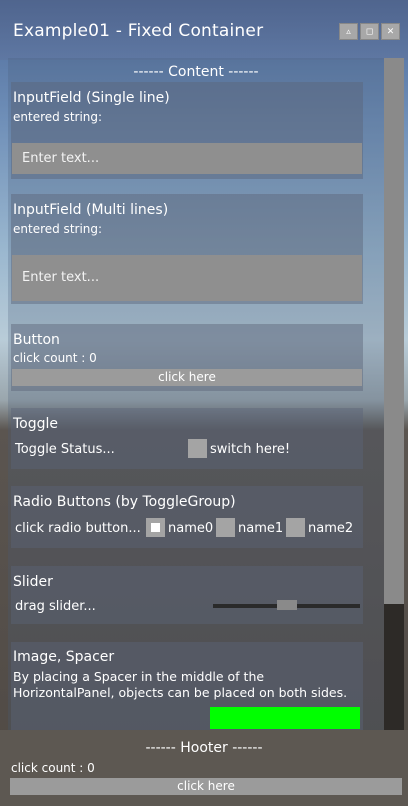  I want to click on title-bar: Example01 - Fixed Container ▵ ◻ ✕, so click(204, 30).